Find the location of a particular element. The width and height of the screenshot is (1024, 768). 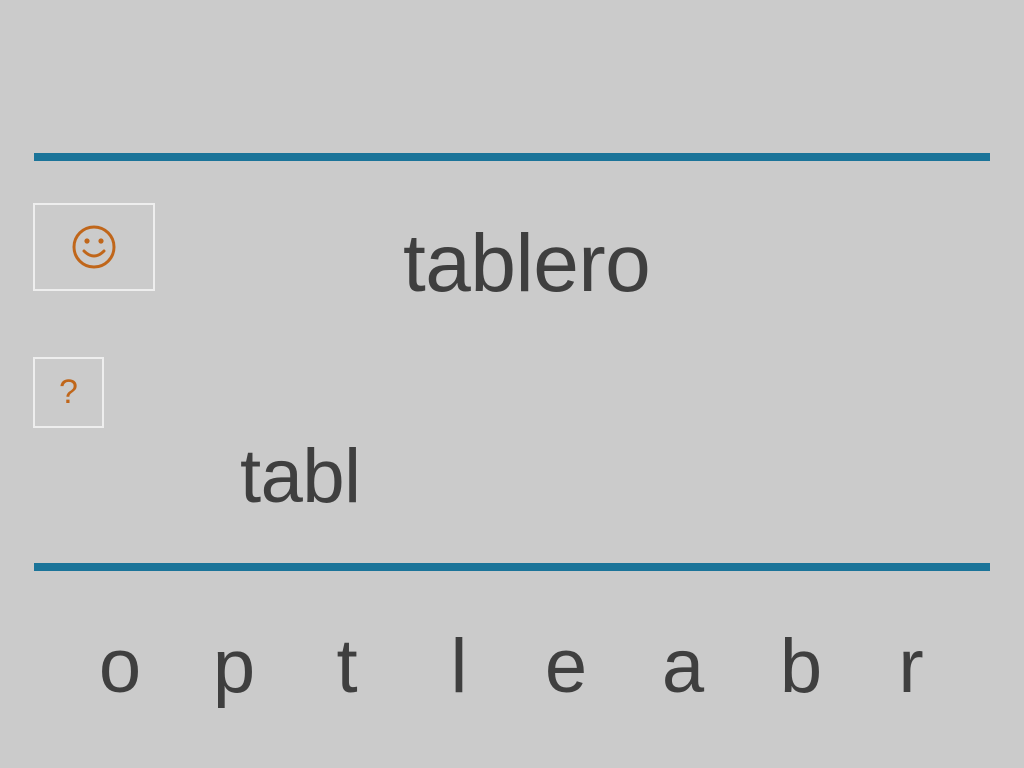

letter-tile: e is located at coordinates (566, 667).